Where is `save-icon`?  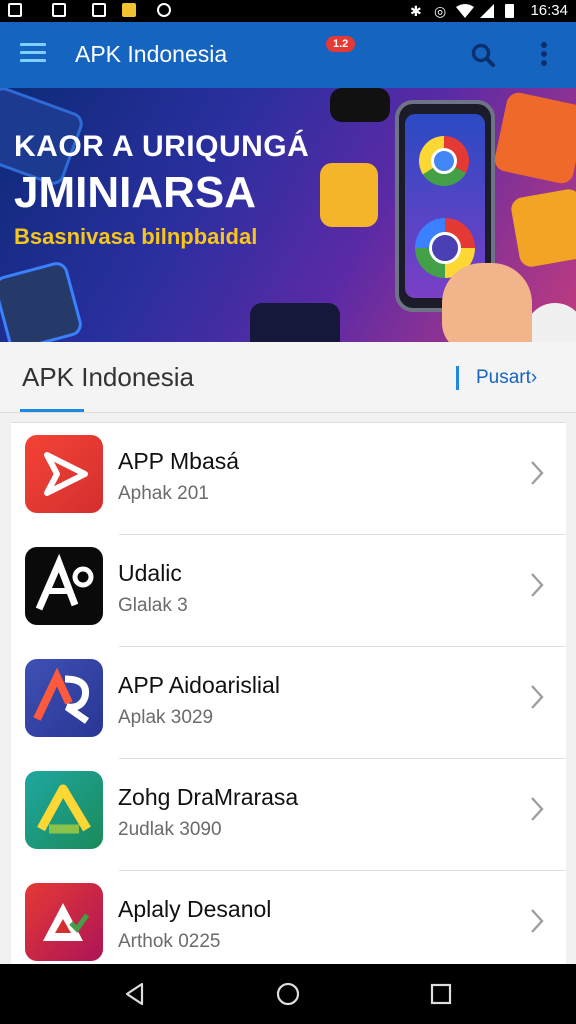 save-icon is located at coordinates (99, 10).